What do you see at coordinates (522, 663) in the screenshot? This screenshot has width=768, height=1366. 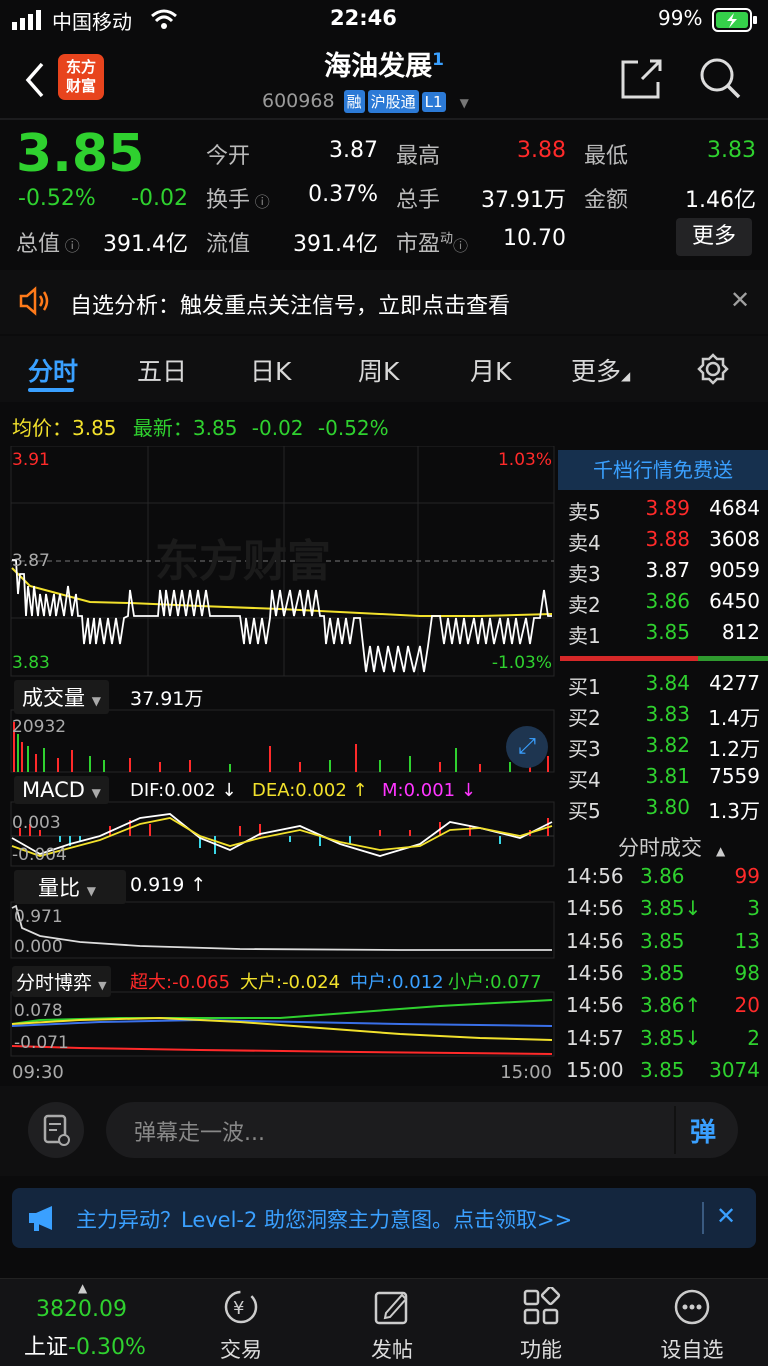 I see `pct-bot-label: -1.03%` at bounding box center [522, 663].